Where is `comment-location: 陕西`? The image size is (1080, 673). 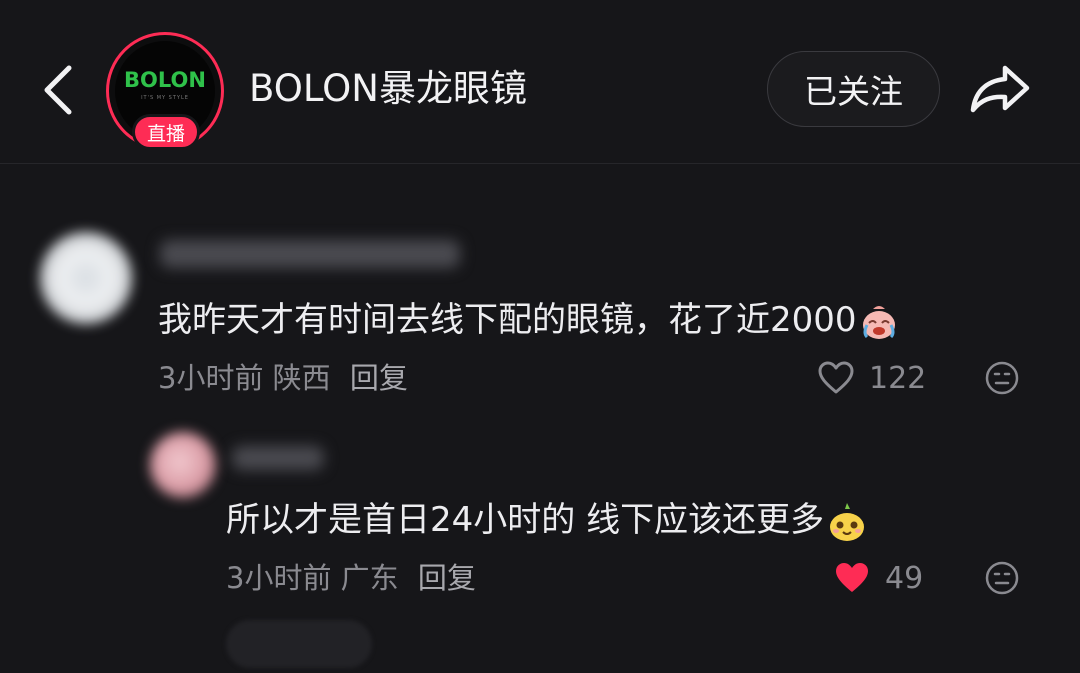 comment-location: 陕西 is located at coordinates (301, 378).